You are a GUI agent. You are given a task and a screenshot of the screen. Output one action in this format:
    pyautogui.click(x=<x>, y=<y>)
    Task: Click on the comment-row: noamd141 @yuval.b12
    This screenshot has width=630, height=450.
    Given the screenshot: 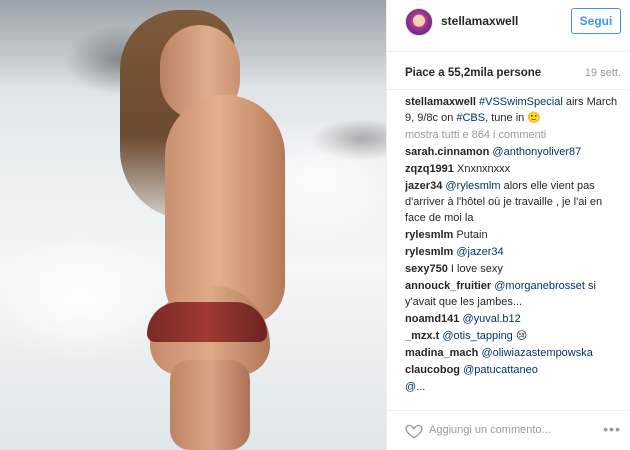 What is the action you would take?
    pyautogui.click(x=514, y=319)
    